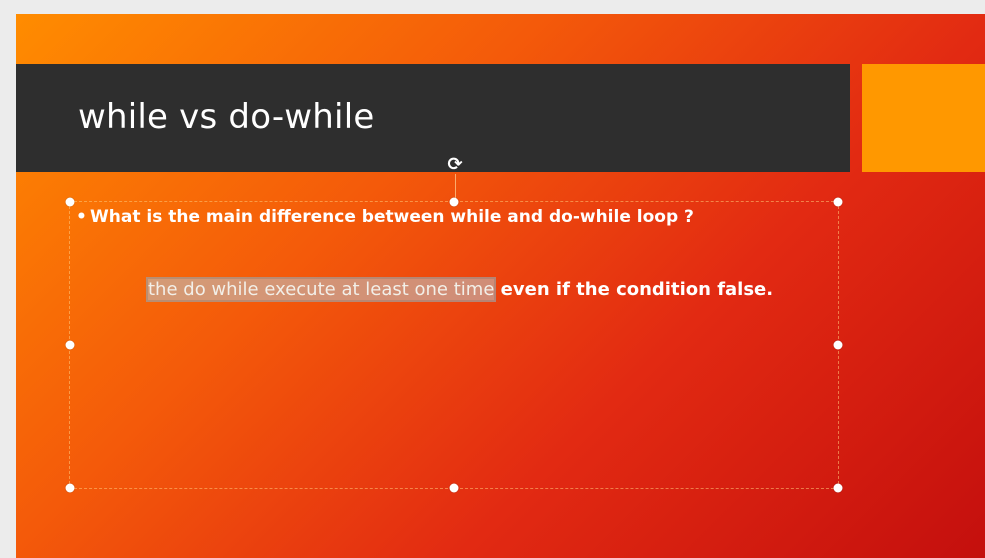 The height and width of the screenshot is (558, 985). Describe the element at coordinates (70, 488) in the screenshot. I see `resize-handle-bottom-left` at that location.